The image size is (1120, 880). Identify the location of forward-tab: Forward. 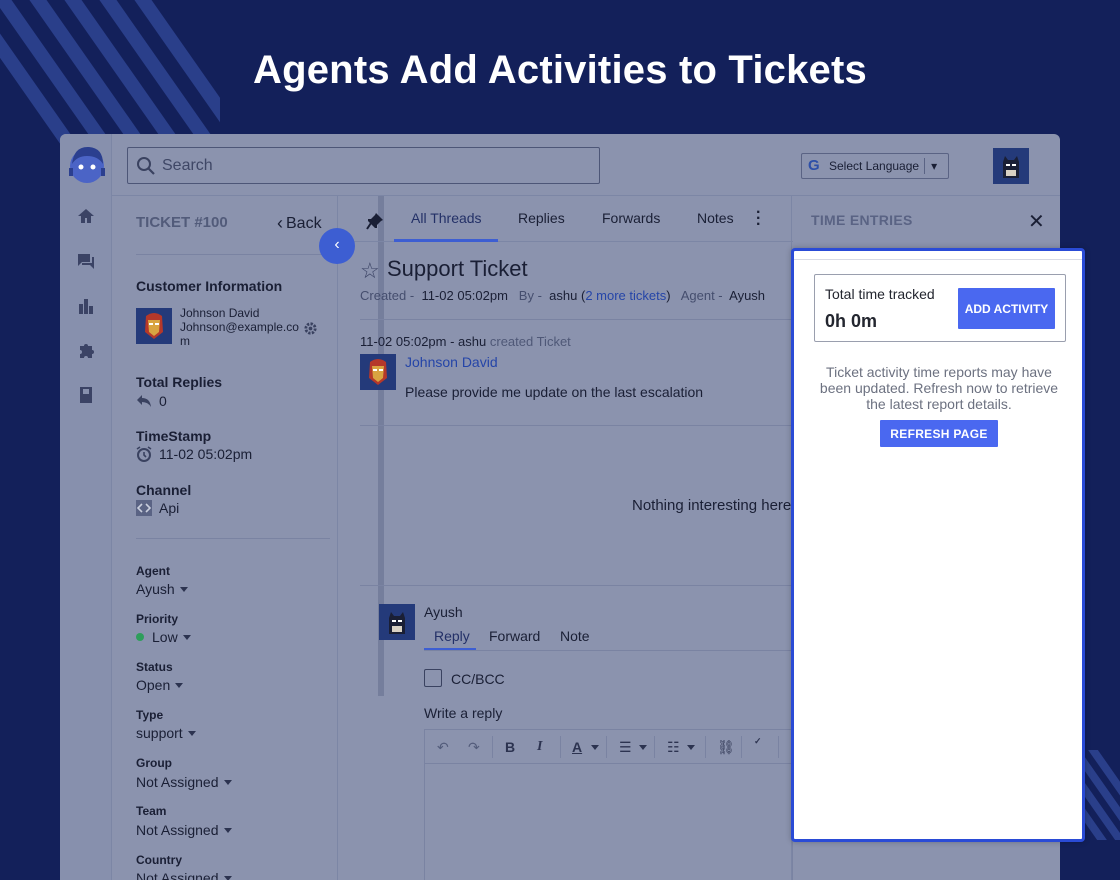
(514, 636).